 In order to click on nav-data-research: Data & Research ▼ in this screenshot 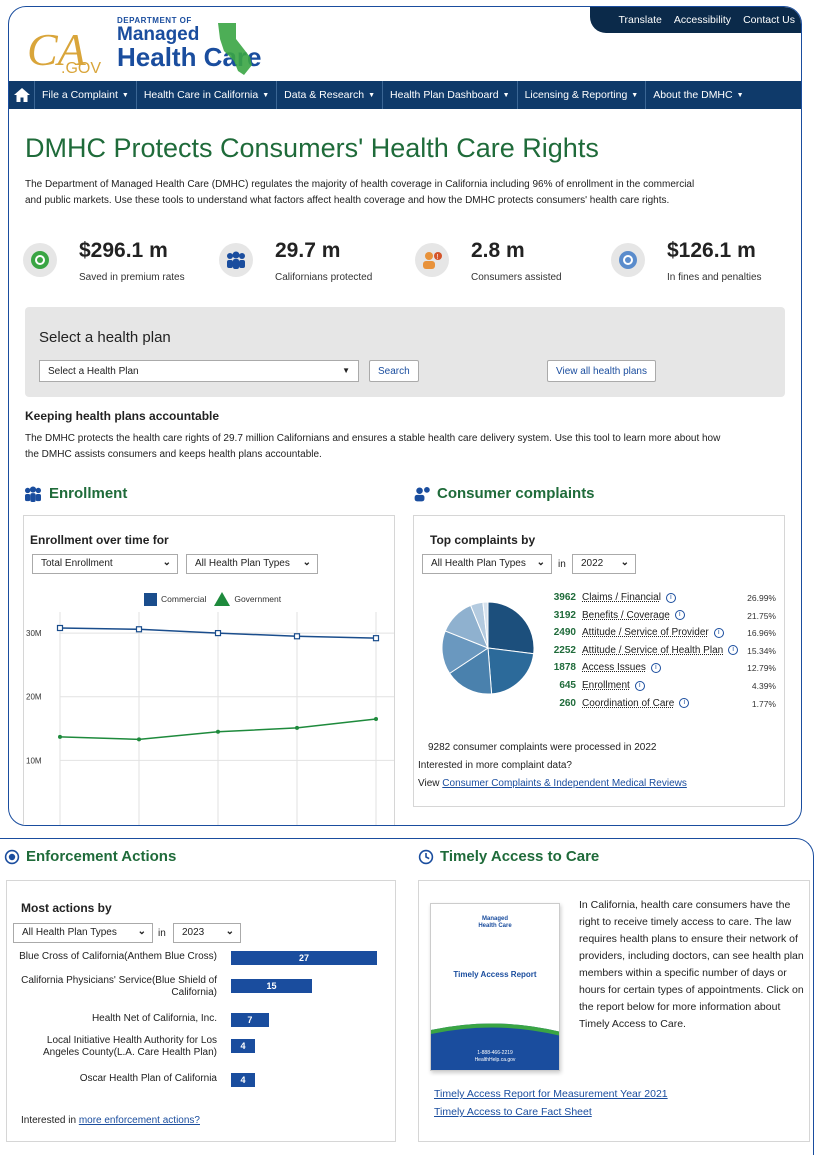, I will do `click(330, 95)`.